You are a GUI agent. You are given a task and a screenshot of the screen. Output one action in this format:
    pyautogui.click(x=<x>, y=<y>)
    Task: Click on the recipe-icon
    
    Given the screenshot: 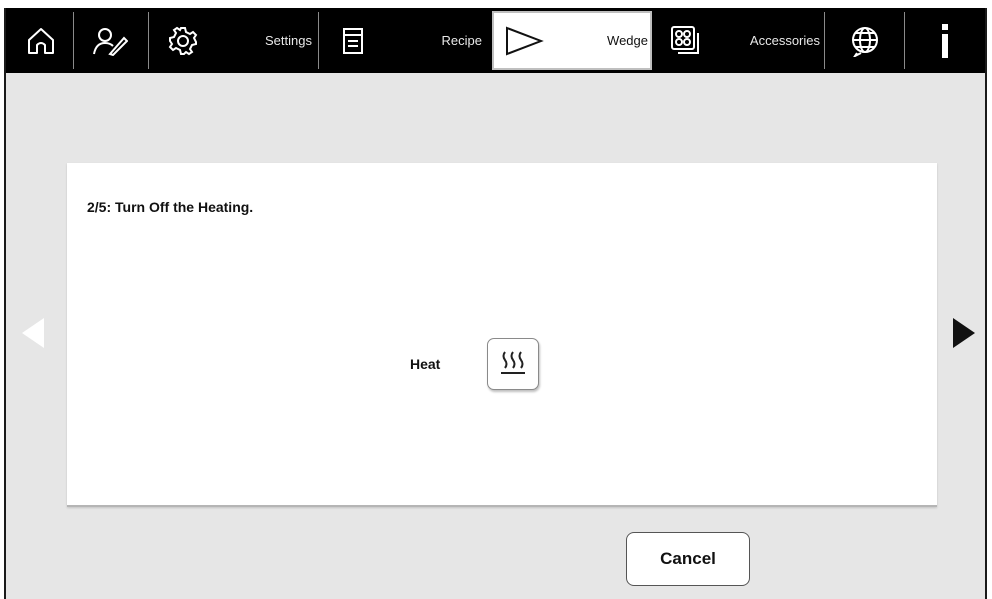 What is the action you would take?
    pyautogui.click(x=353, y=41)
    